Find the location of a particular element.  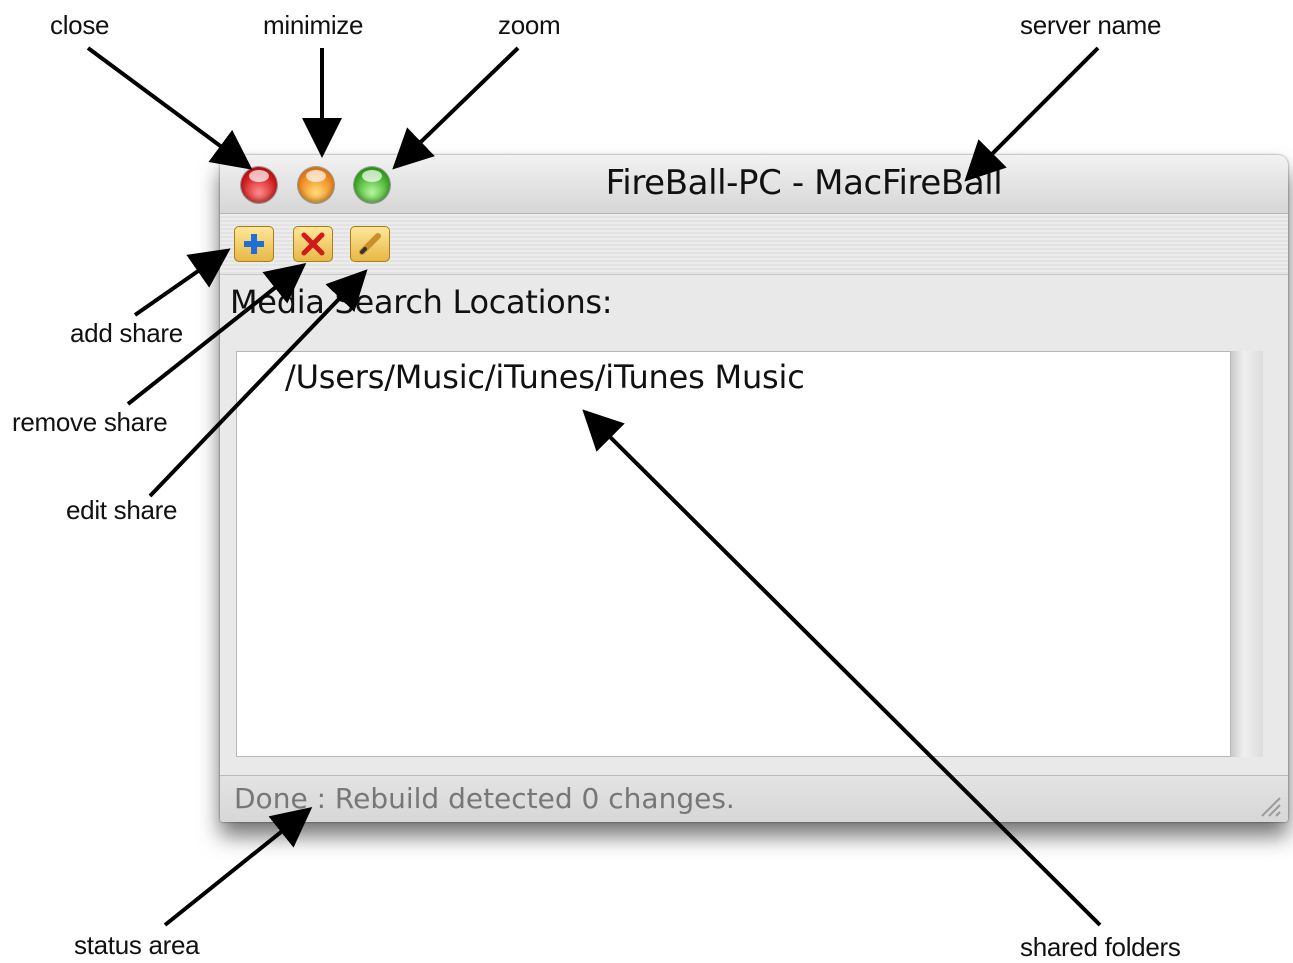

callout-server-name: server name is located at coordinates (1091, 25).